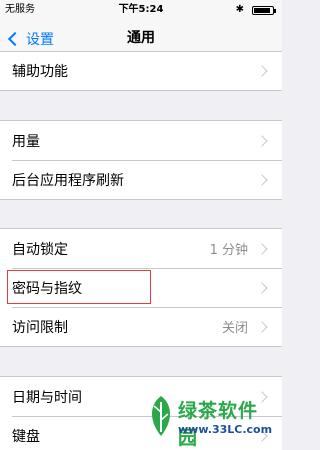  Describe the element at coordinates (225, 429) in the screenshot. I see `watermark-url: www.33LC.com` at that location.